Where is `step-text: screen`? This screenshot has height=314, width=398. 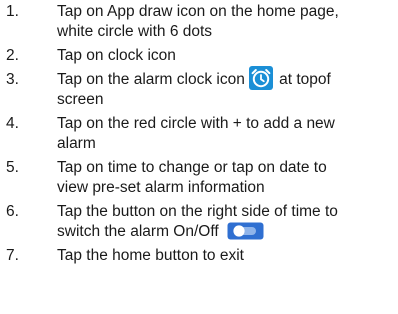
step-text: screen is located at coordinates (80, 100).